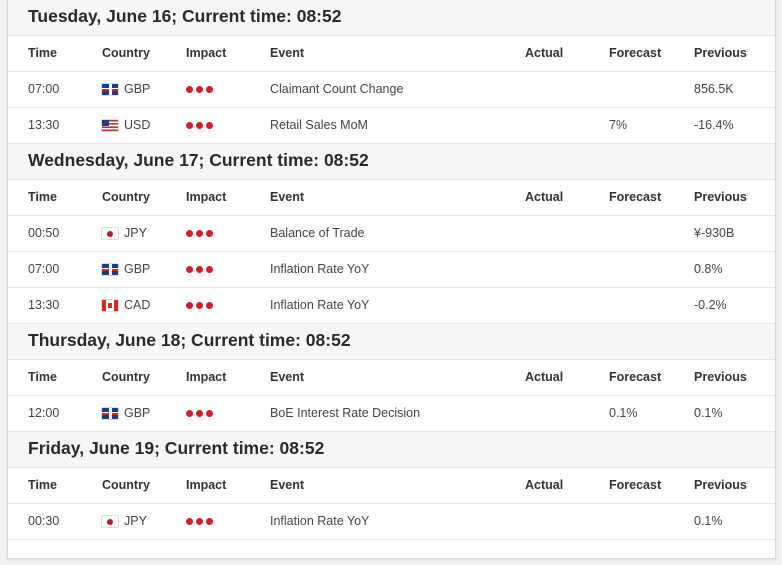 This screenshot has width=782, height=565. What do you see at coordinates (391, 270) in the screenshot?
I see `event-row: 07:00 GBP Inflation Rate YoY 0.8%` at bounding box center [391, 270].